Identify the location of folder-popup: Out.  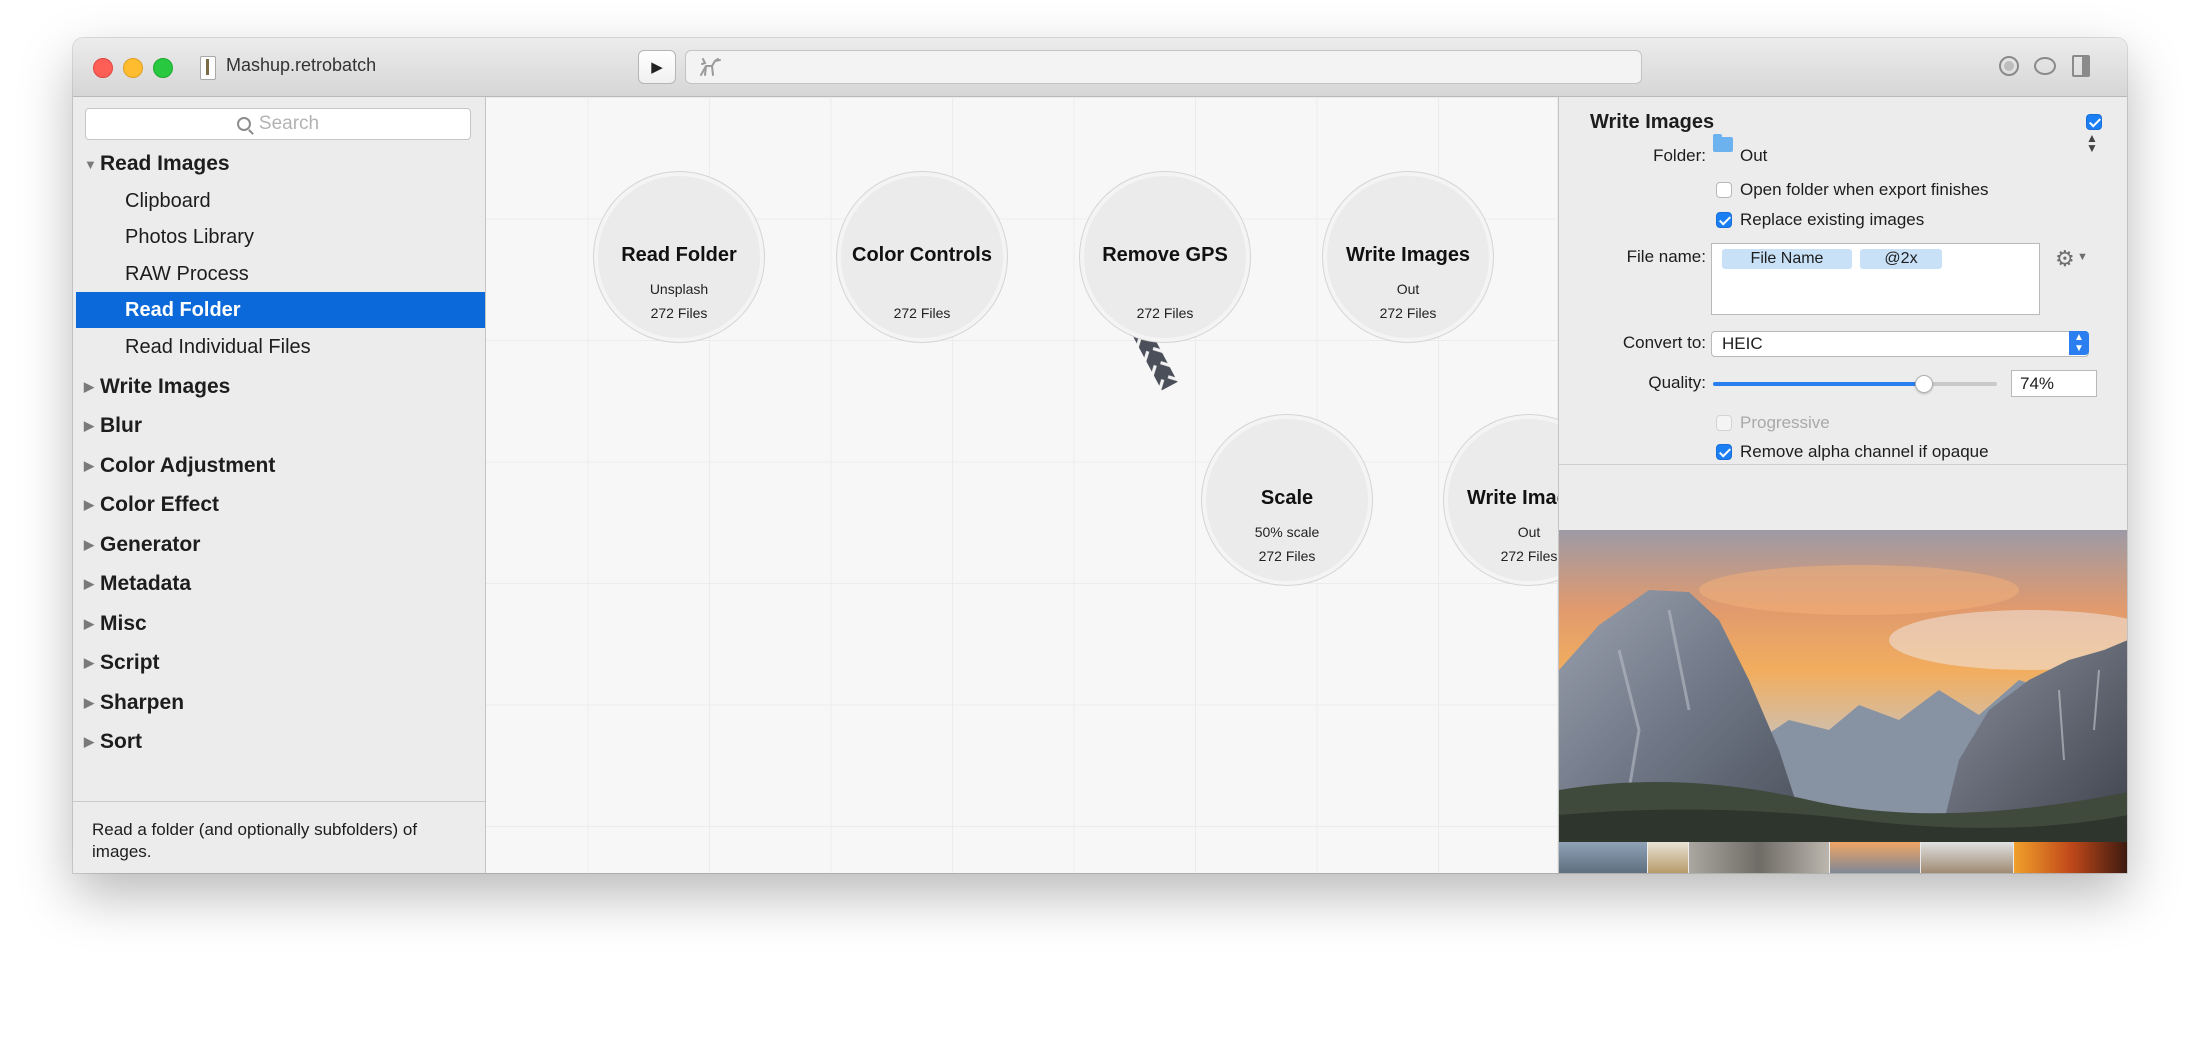
(1753, 156).